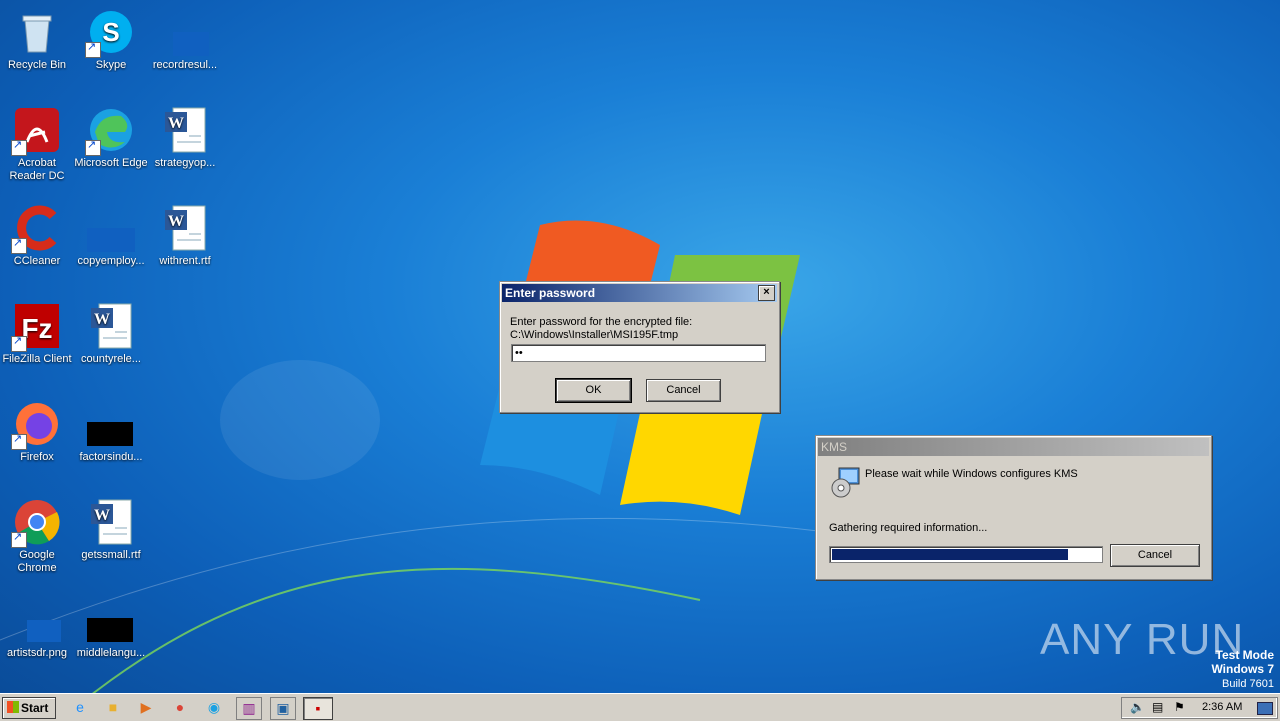  Describe the element at coordinates (146, 707) in the screenshot. I see `media-player-icon: ▶` at that location.